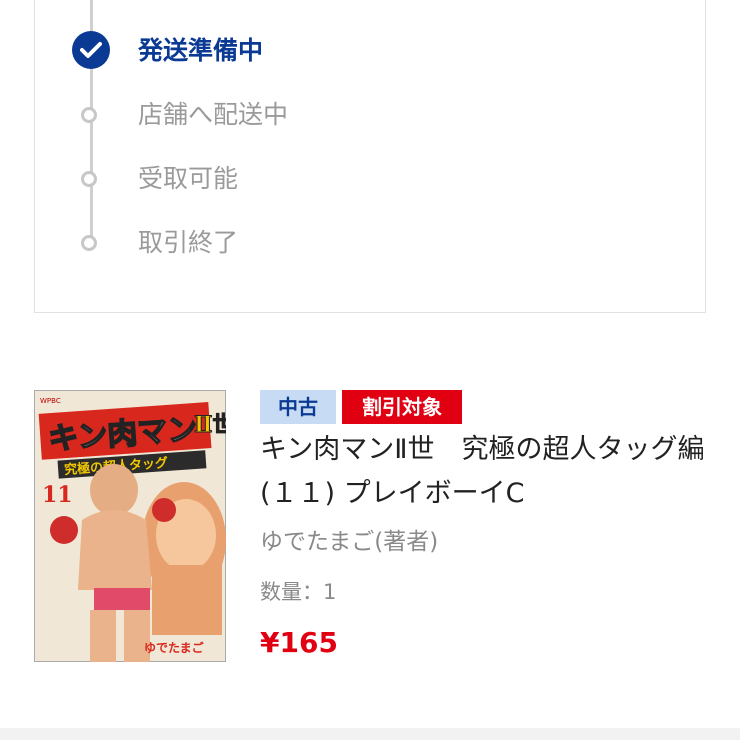 The width and height of the screenshot is (740, 740). I want to click on used-badge: 中古, so click(298, 407).